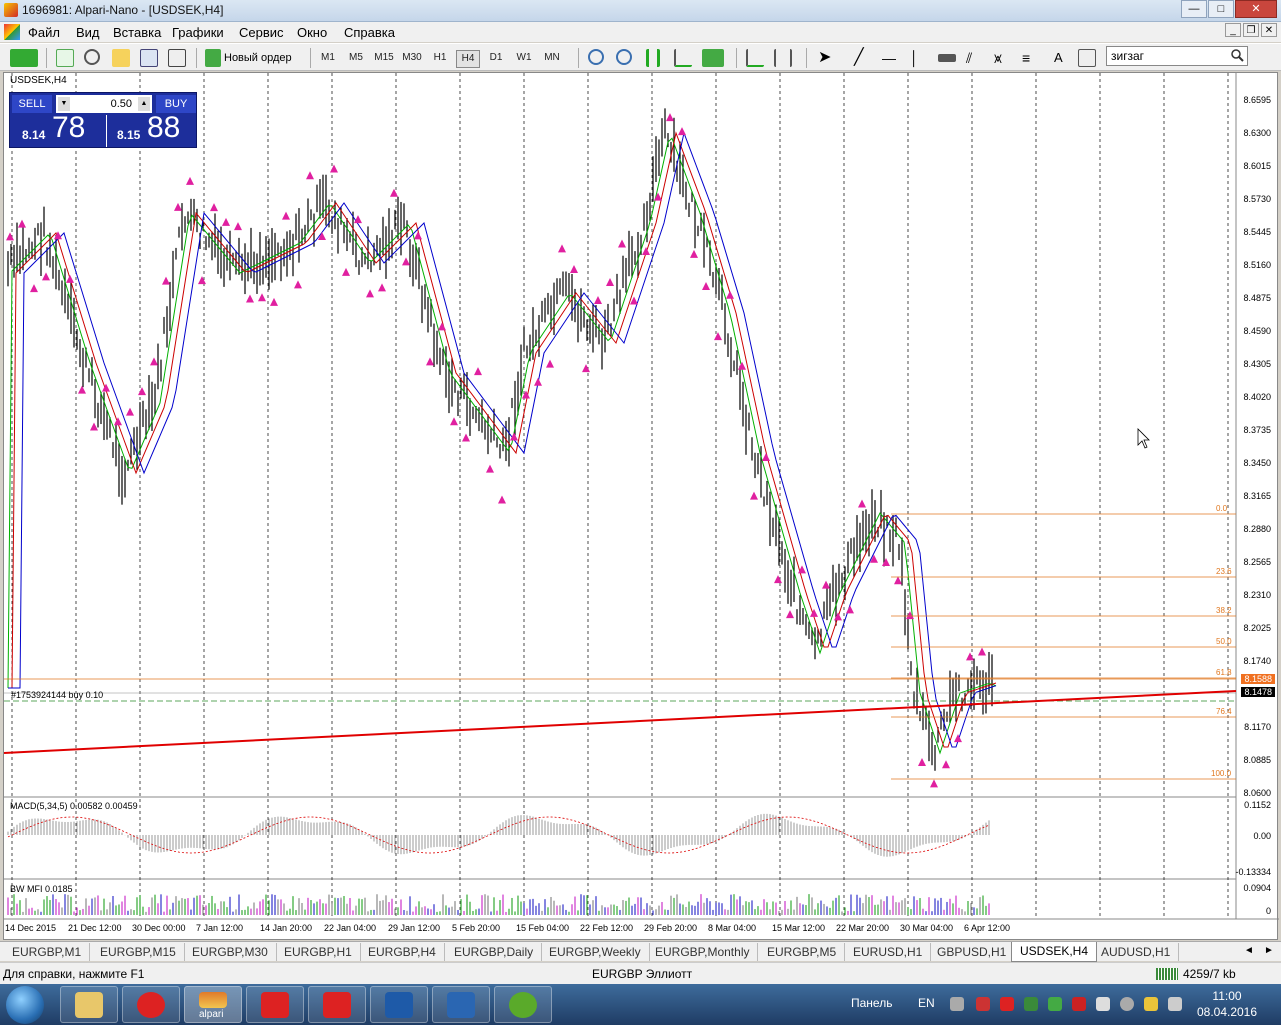  What do you see at coordinates (1003, 58) in the screenshot?
I see `gann-tool-icon: ⩙` at bounding box center [1003, 58].